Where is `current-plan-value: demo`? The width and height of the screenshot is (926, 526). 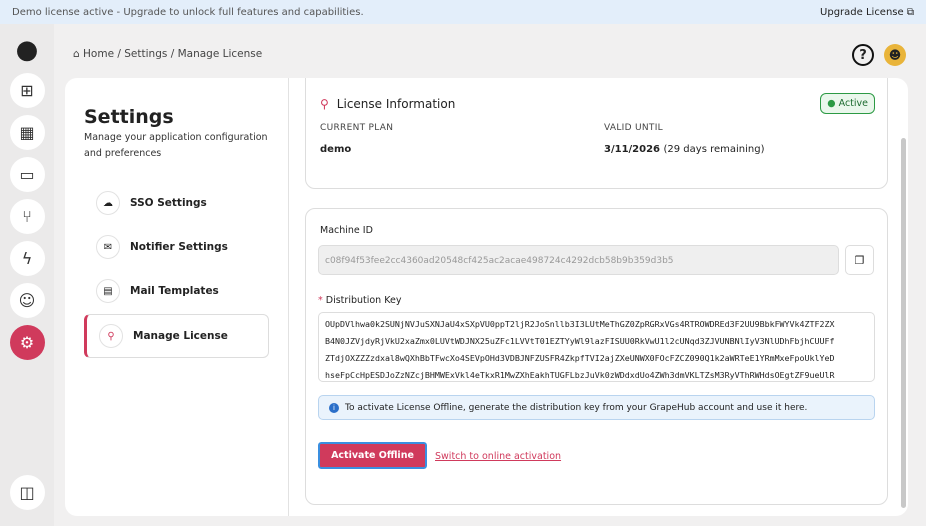
current-plan-value: demo is located at coordinates (336, 149).